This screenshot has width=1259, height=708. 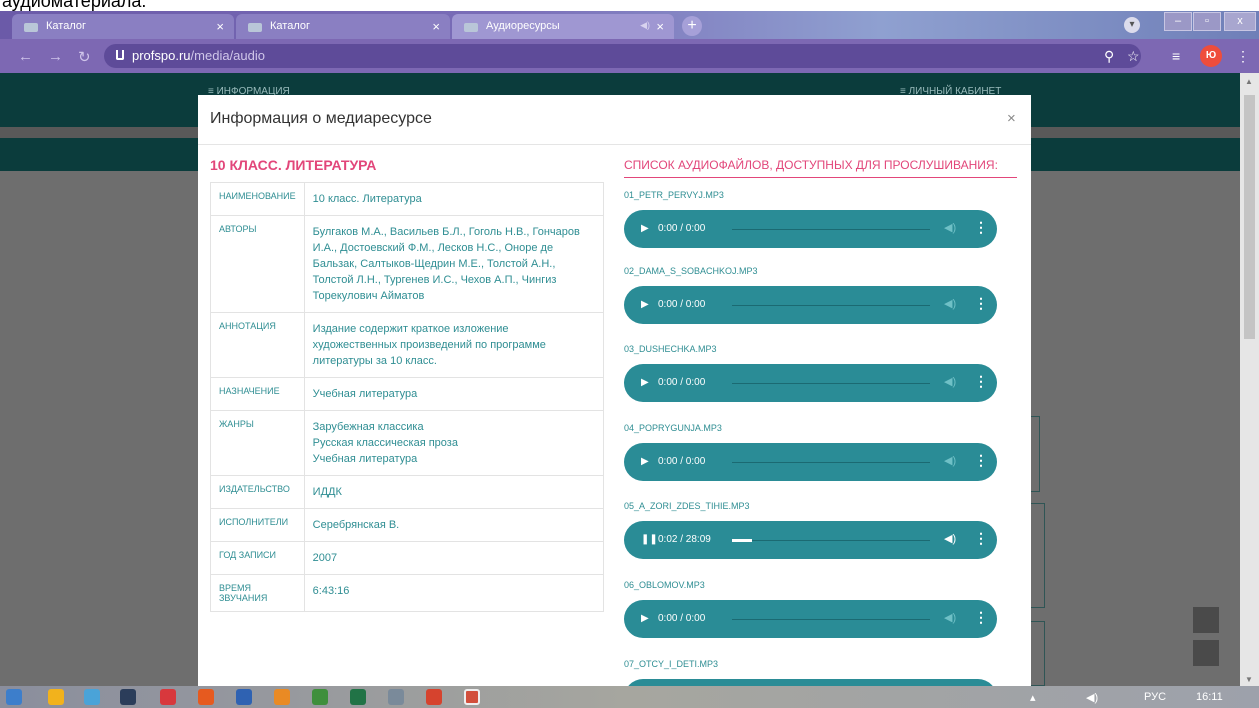 I want to click on minimize-button: –, so click(x=1178, y=21).